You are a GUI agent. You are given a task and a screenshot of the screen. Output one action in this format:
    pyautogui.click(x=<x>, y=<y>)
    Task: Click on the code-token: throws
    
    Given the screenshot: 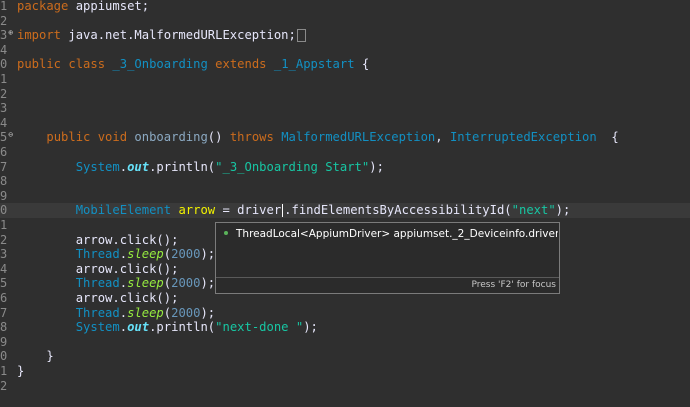 What is the action you would take?
    pyautogui.click(x=251, y=137)
    